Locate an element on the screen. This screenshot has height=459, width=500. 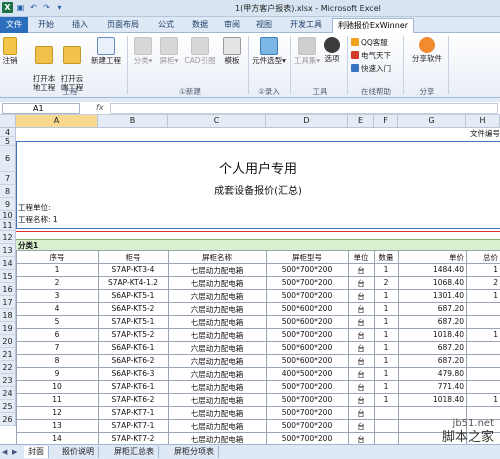
row-header: 10 is located at coordinates (8, 215).